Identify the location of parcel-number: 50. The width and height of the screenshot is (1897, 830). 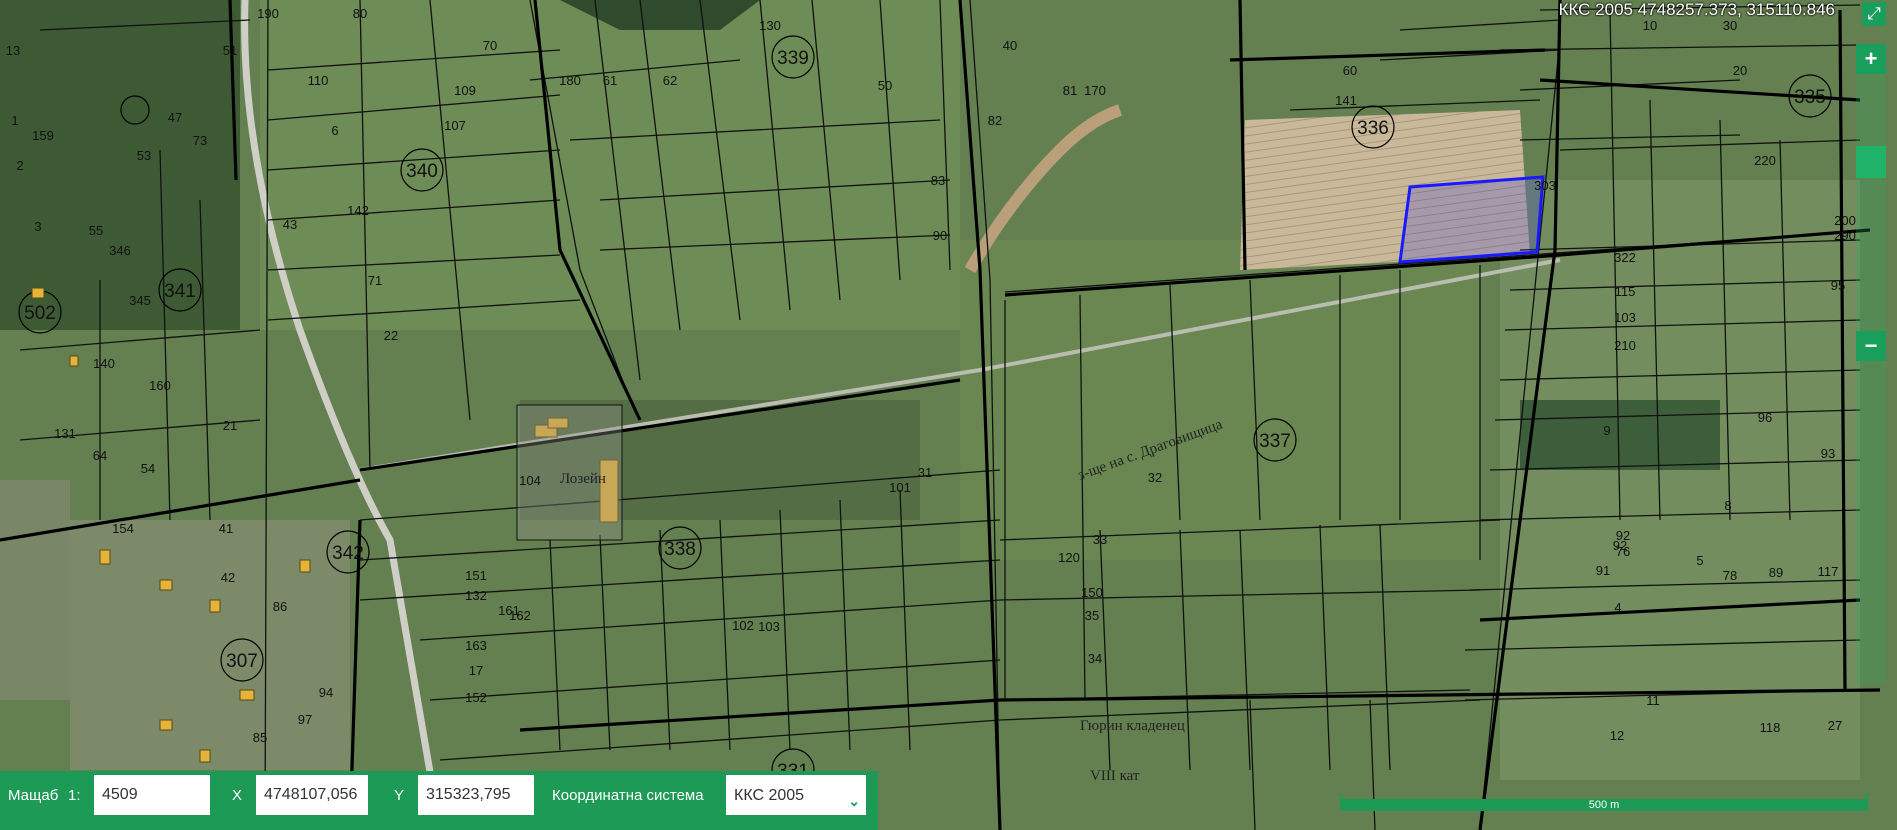
(885, 85).